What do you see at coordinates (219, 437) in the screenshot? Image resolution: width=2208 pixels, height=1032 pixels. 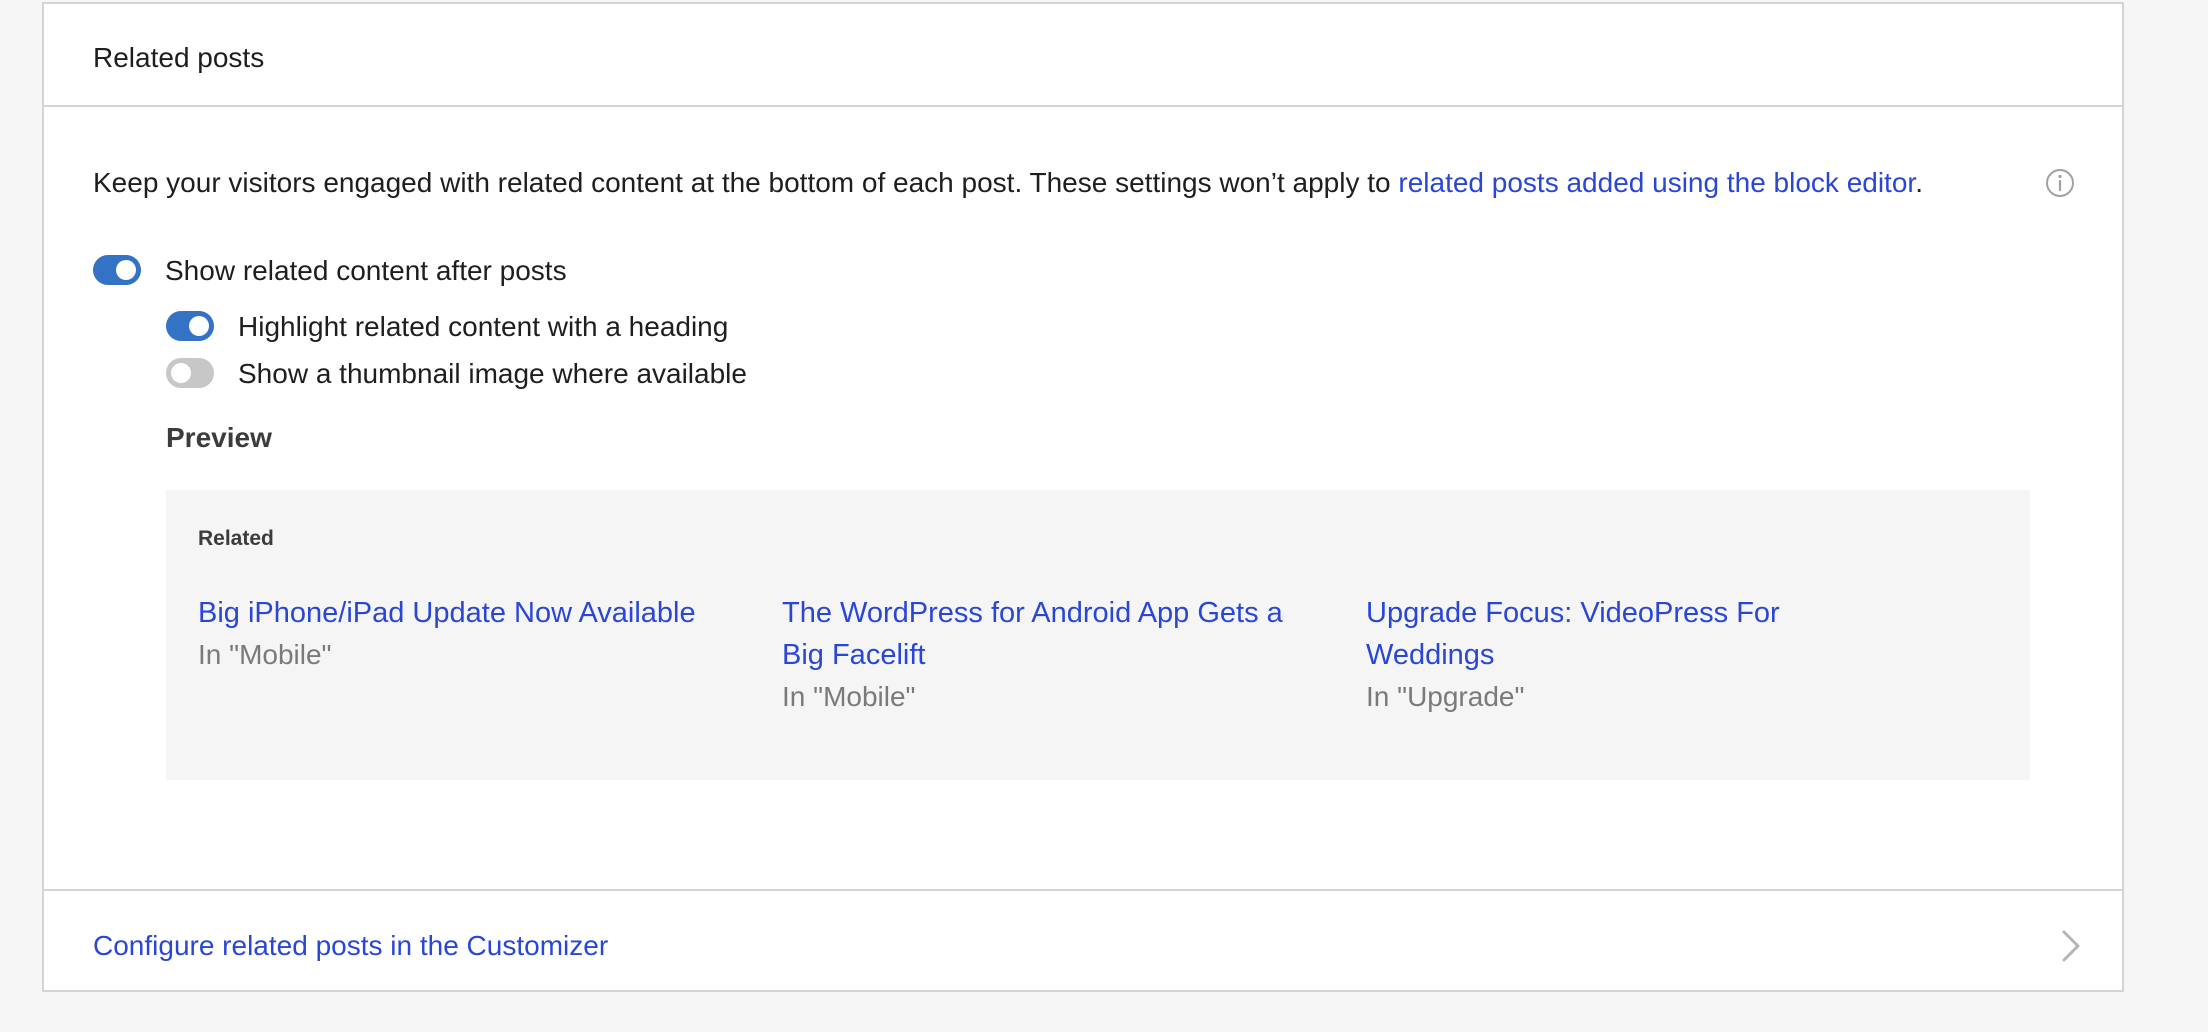 I see `preview-heading: Preview` at bounding box center [219, 437].